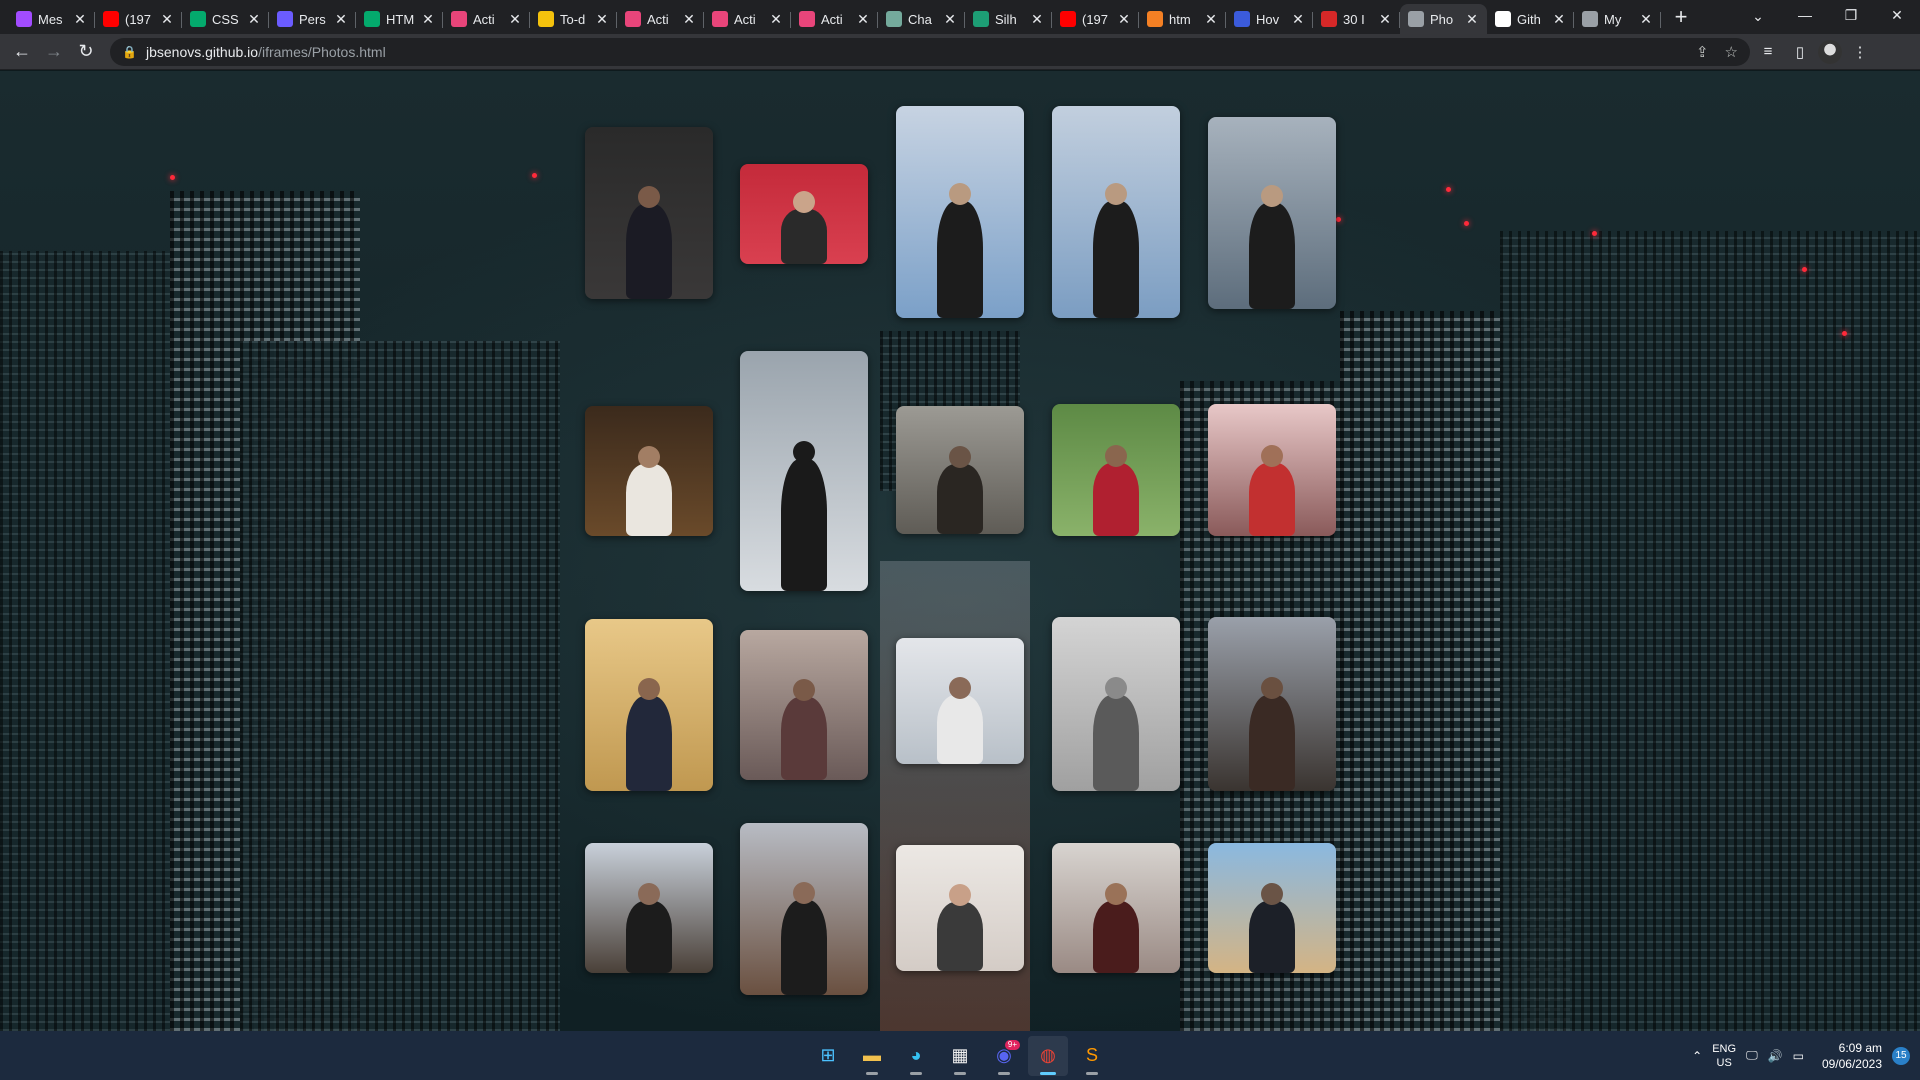 This screenshot has width=1920, height=1080. I want to click on photo-building-white, so click(960, 701).